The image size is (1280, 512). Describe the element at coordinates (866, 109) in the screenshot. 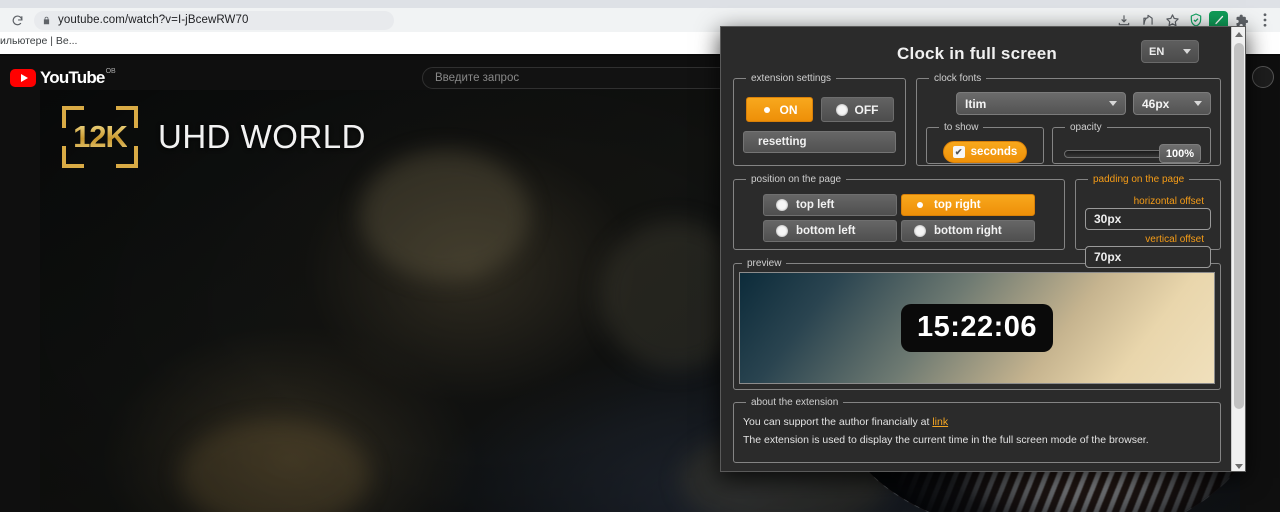

I see `toggle-off-label: OFF` at that location.